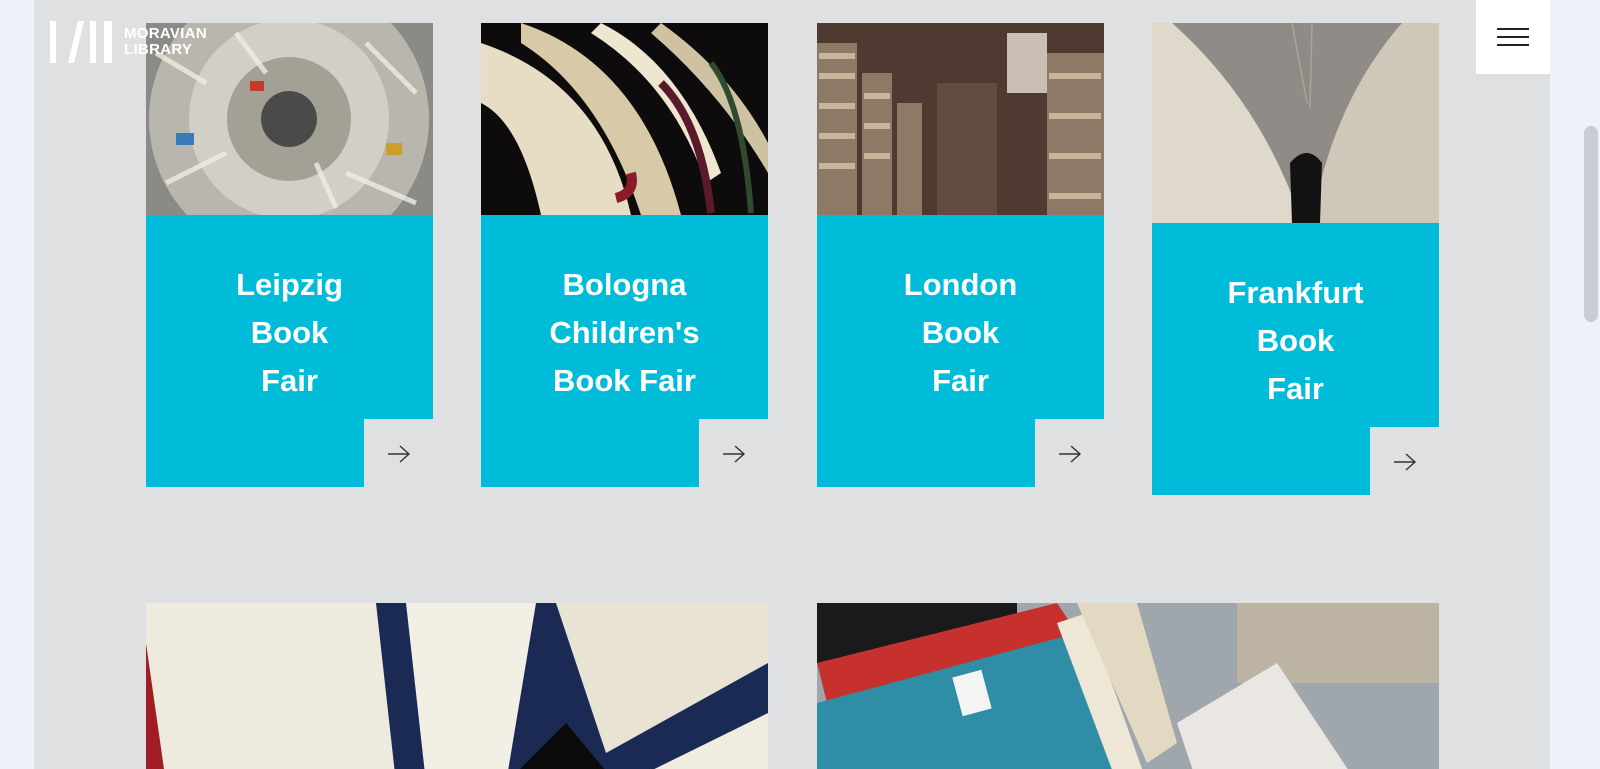 The image size is (1600, 769). Describe the element at coordinates (158, 49) in the screenshot. I see `logo-line: LIBRARY` at that location.